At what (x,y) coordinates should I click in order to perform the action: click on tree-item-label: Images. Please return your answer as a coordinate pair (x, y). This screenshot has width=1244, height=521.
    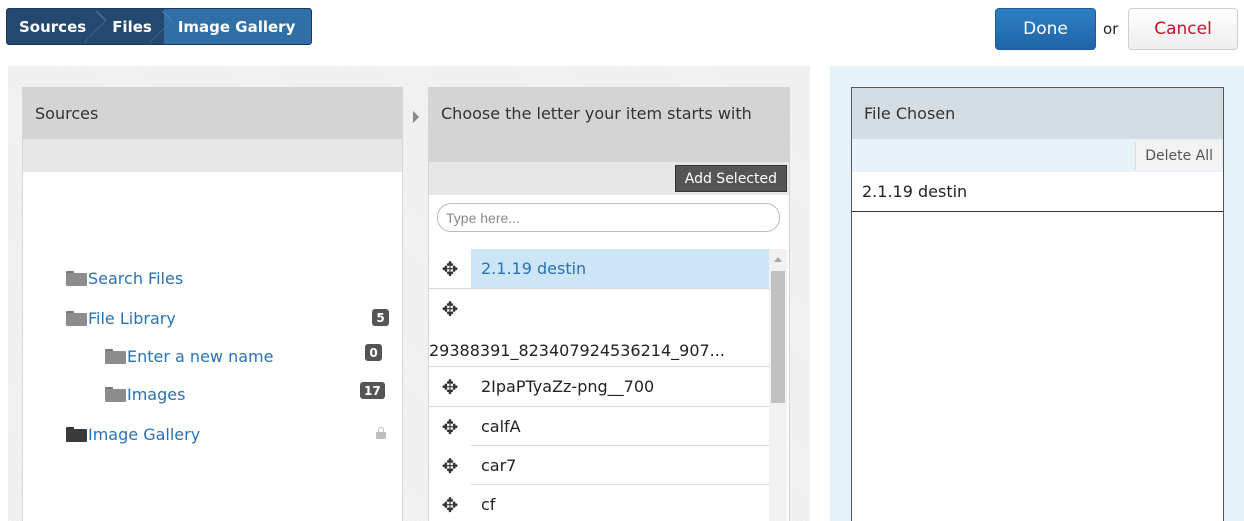
    Looking at the image, I should click on (156, 394).